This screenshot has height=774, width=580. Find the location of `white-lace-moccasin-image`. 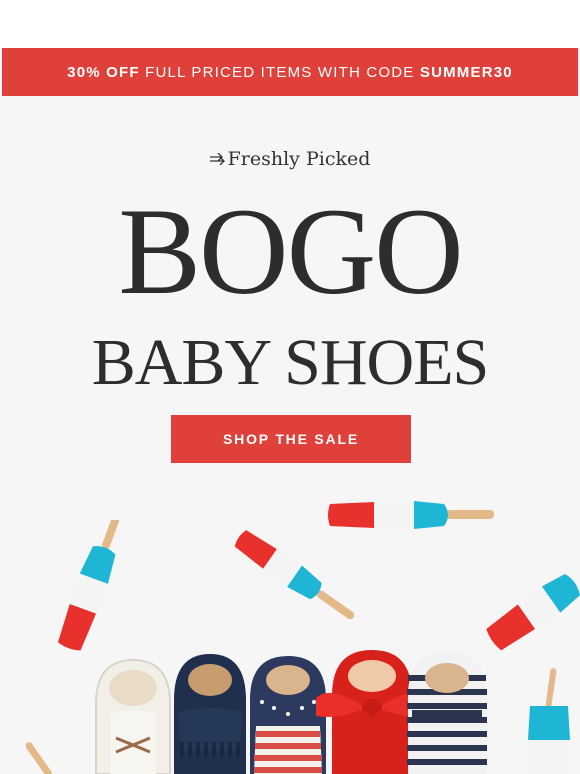

white-lace-moccasin-image is located at coordinates (133, 716).